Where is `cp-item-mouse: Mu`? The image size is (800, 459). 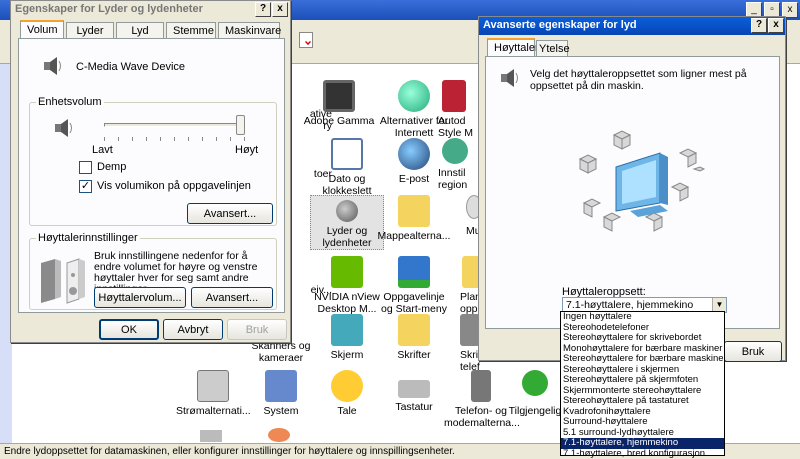
cp-item-mouse: Mu is located at coordinates (460, 216).